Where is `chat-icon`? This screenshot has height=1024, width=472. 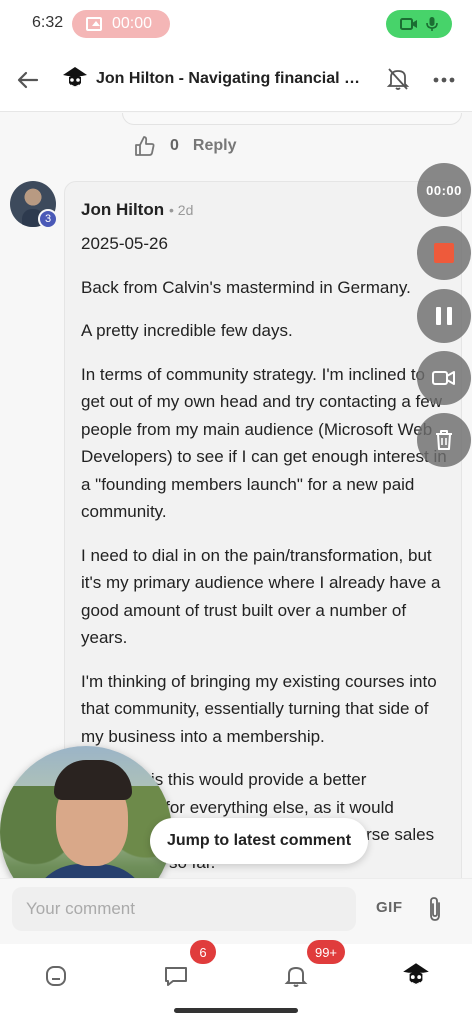 chat-icon is located at coordinates (176, 976).